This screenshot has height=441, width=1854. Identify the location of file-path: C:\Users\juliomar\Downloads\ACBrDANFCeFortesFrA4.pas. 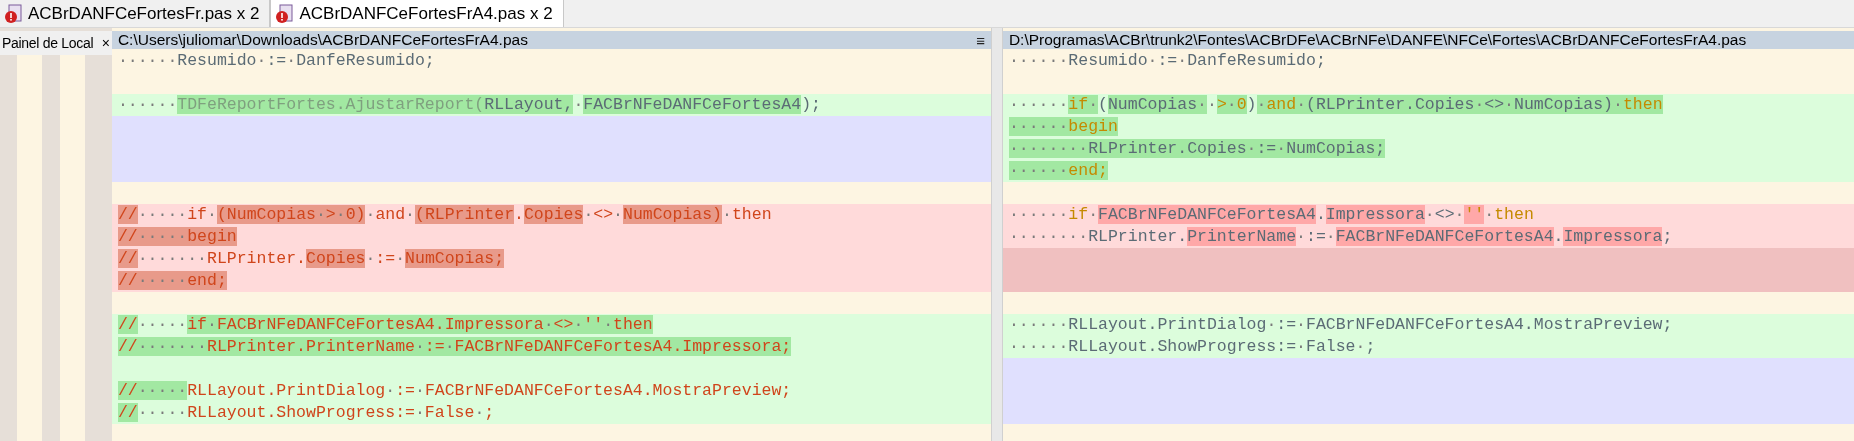
(322, 40).